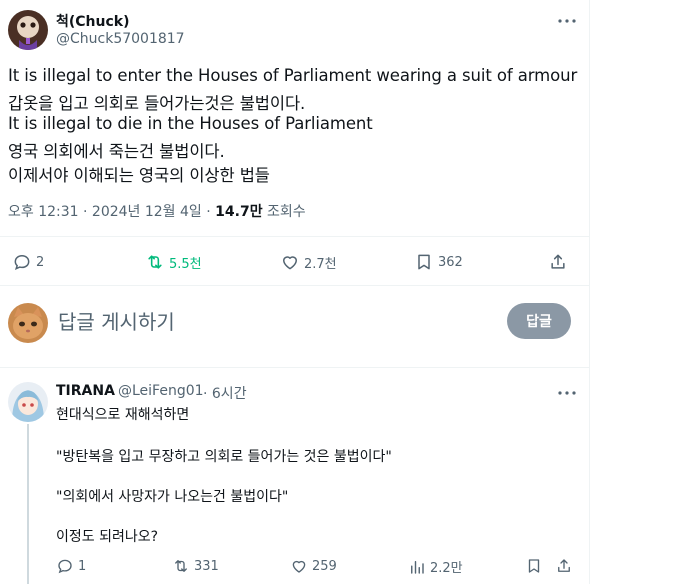 The image size is (689, 584). Describe the element at coordinates (239, 212) in the screenshot. I see `views-count: 14.7만` at that location.